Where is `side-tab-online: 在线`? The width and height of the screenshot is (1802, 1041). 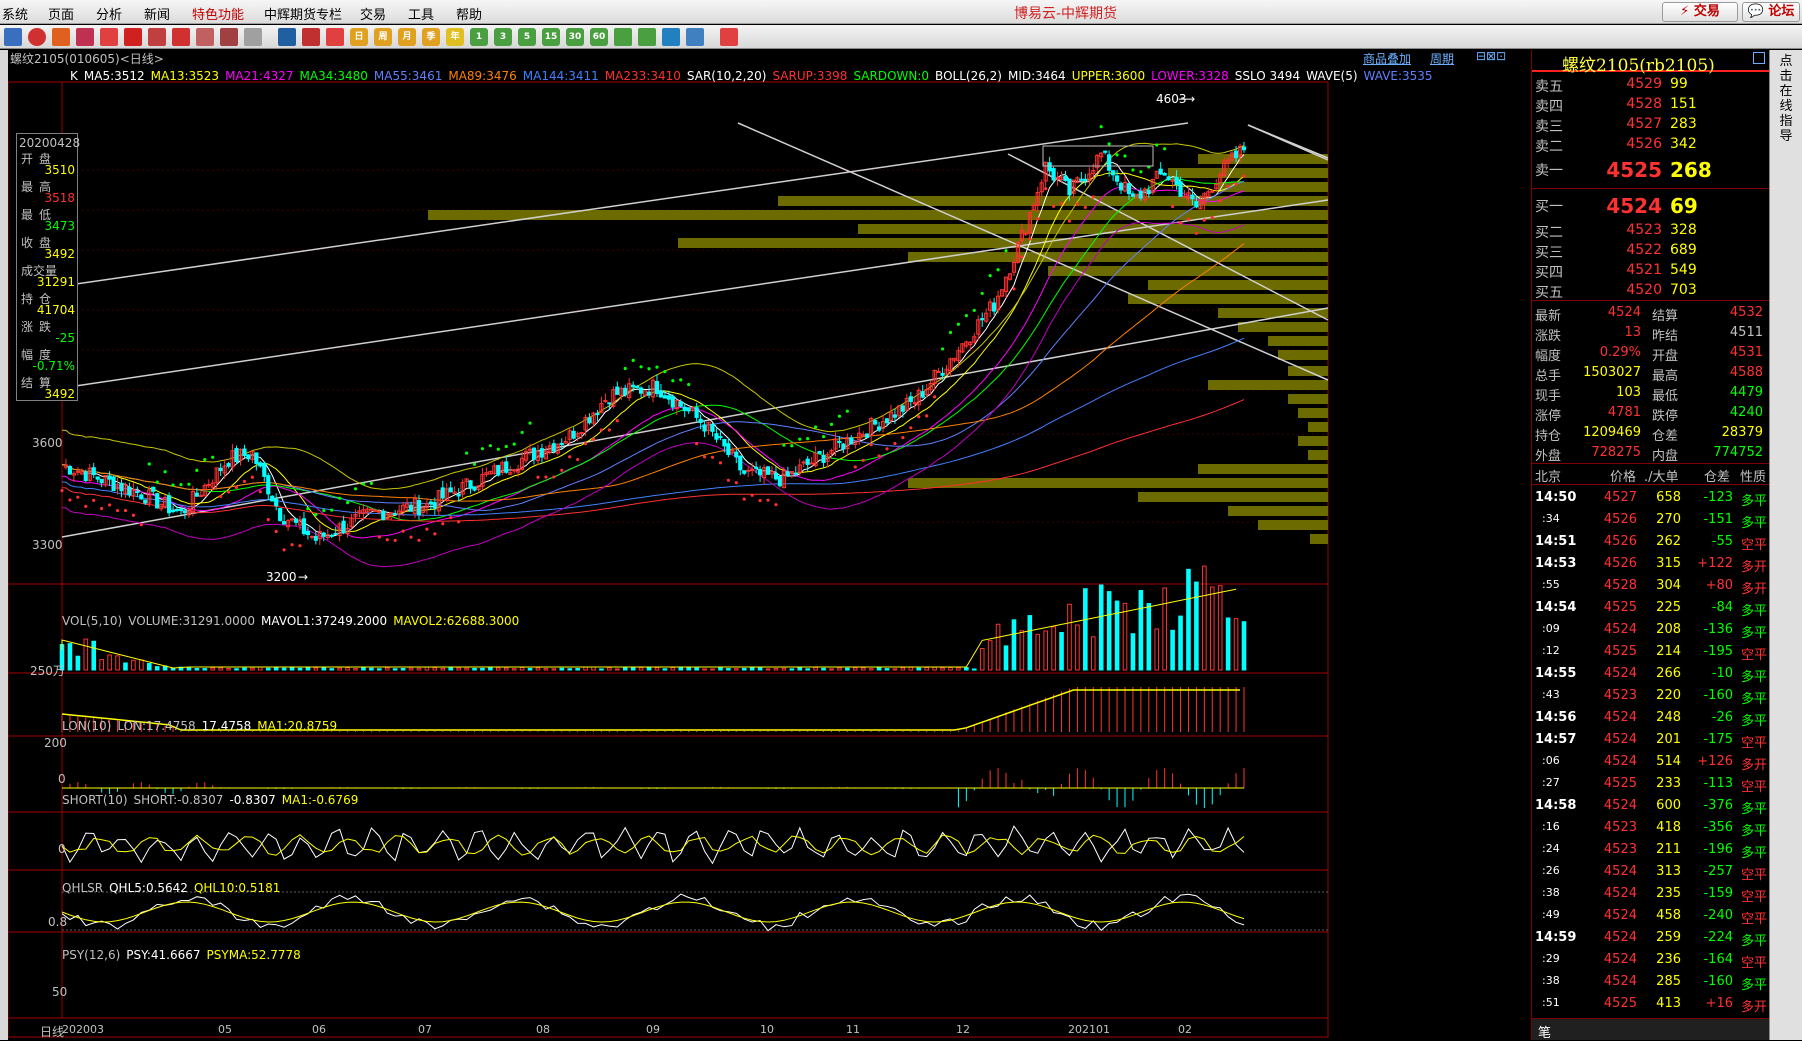 side-tab-online: 在线 is located at coordinates (1786, 99).